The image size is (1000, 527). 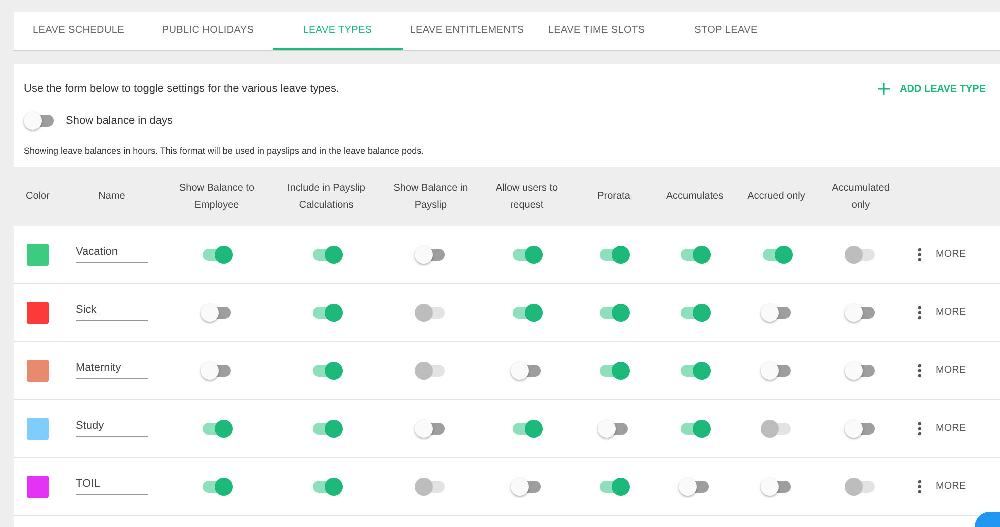 I want to click on name-field: Study, so click(x=112, y=428).